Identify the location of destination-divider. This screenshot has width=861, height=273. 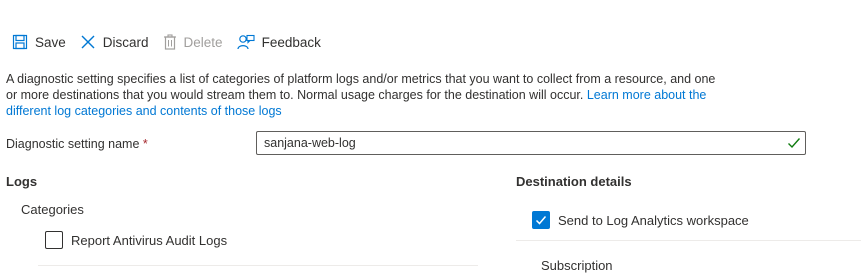
(688, 240).